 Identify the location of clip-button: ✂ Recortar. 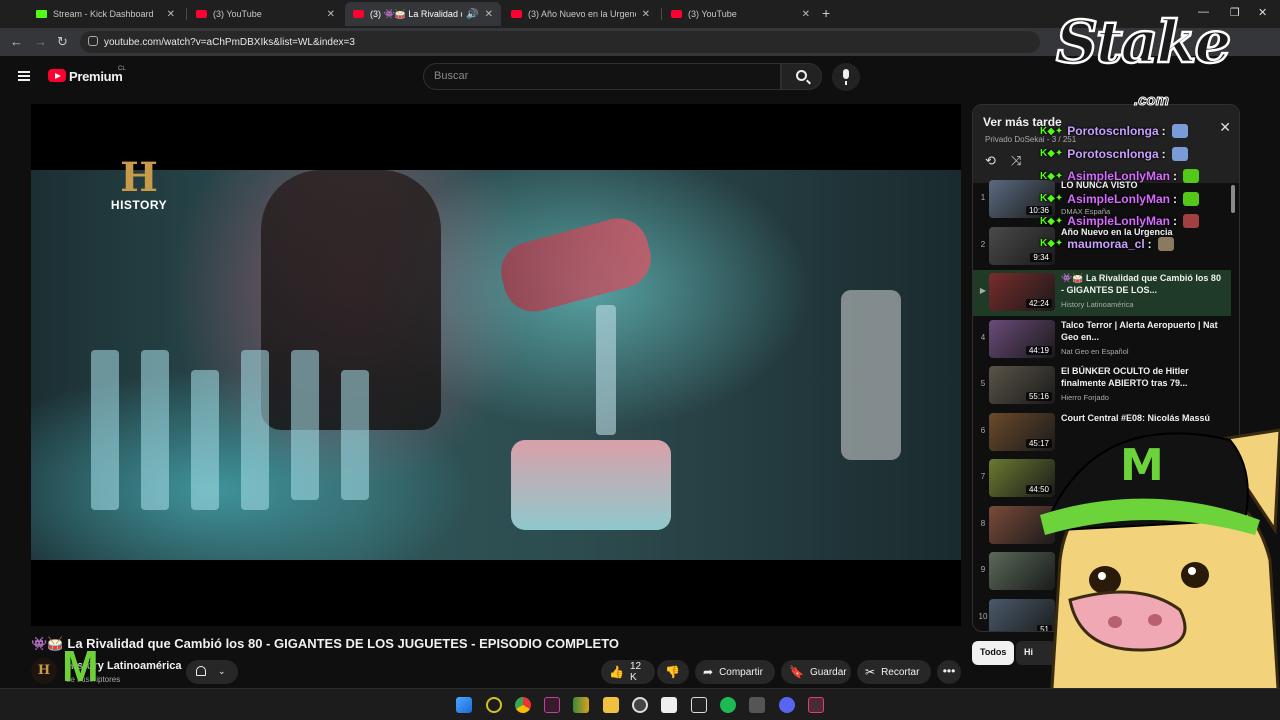
(894, 672).